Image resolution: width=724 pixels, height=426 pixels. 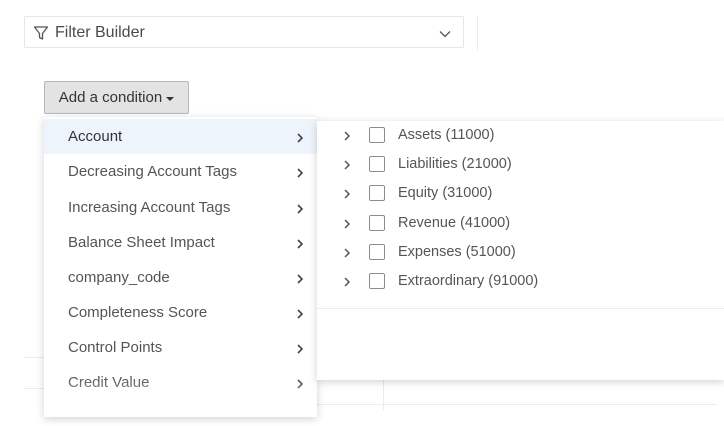 I want to click on submenu-item-label: Equity (31000), so click(x=445, y=193).